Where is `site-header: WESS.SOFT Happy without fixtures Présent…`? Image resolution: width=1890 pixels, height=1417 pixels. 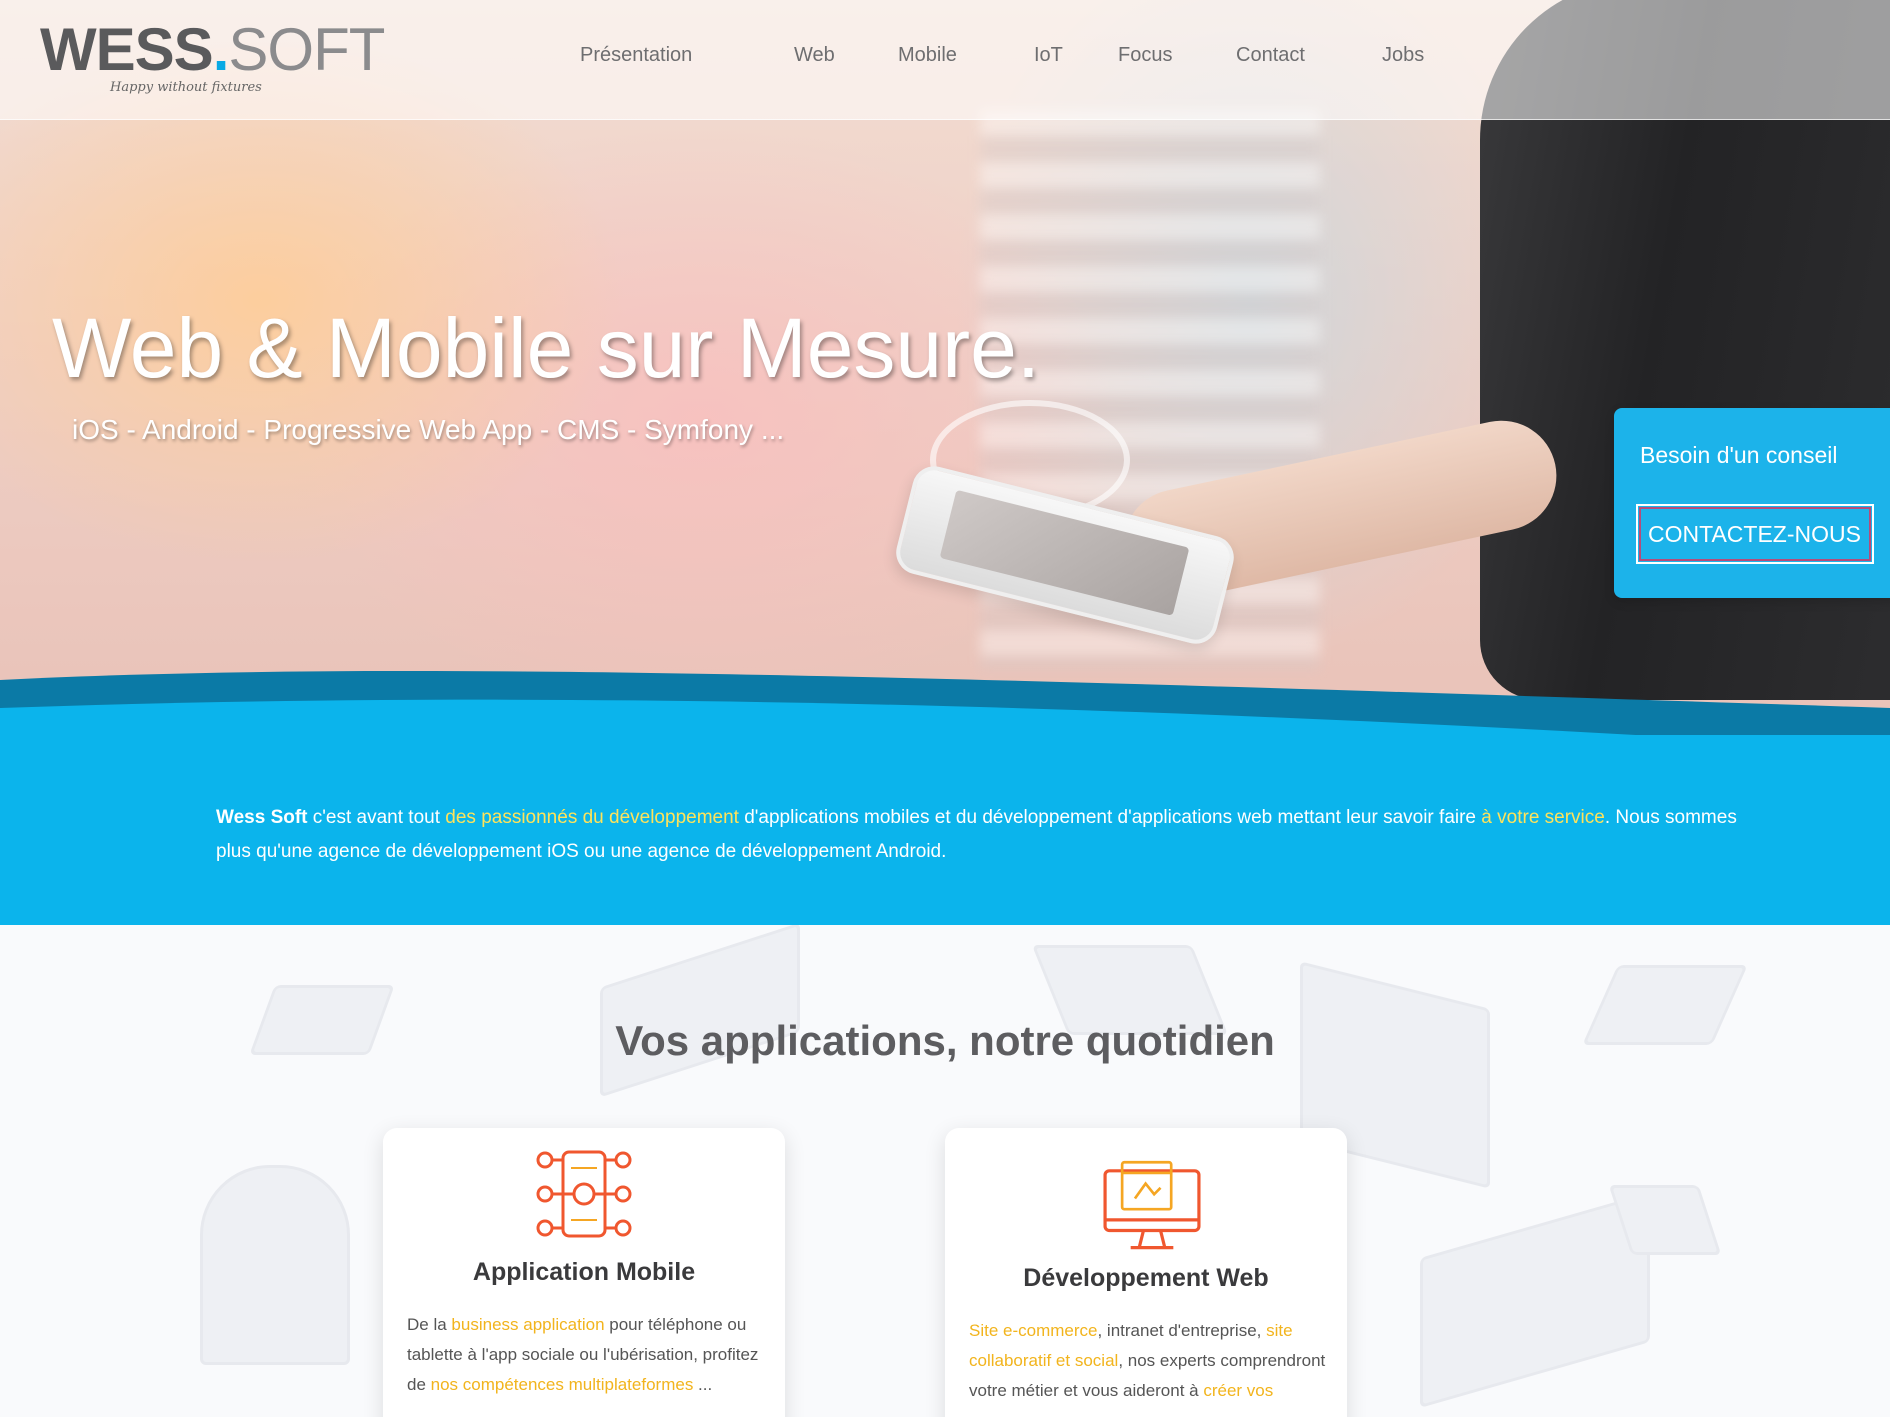 site-header: WESS.SOFT Happy without fixtures Présent… is located at coordinates (945, 60).